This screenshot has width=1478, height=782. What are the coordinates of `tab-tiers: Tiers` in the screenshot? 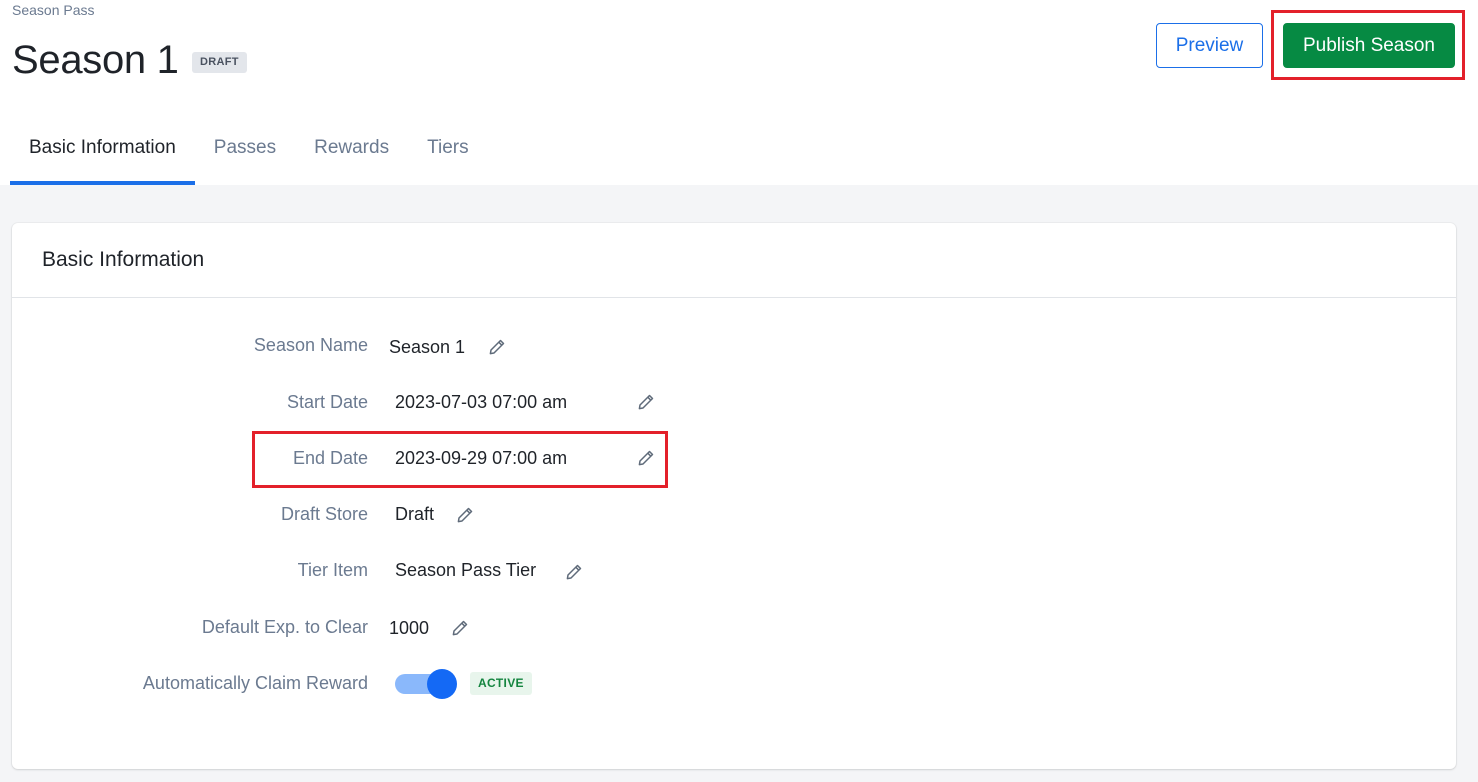 It's located at (448, 154).